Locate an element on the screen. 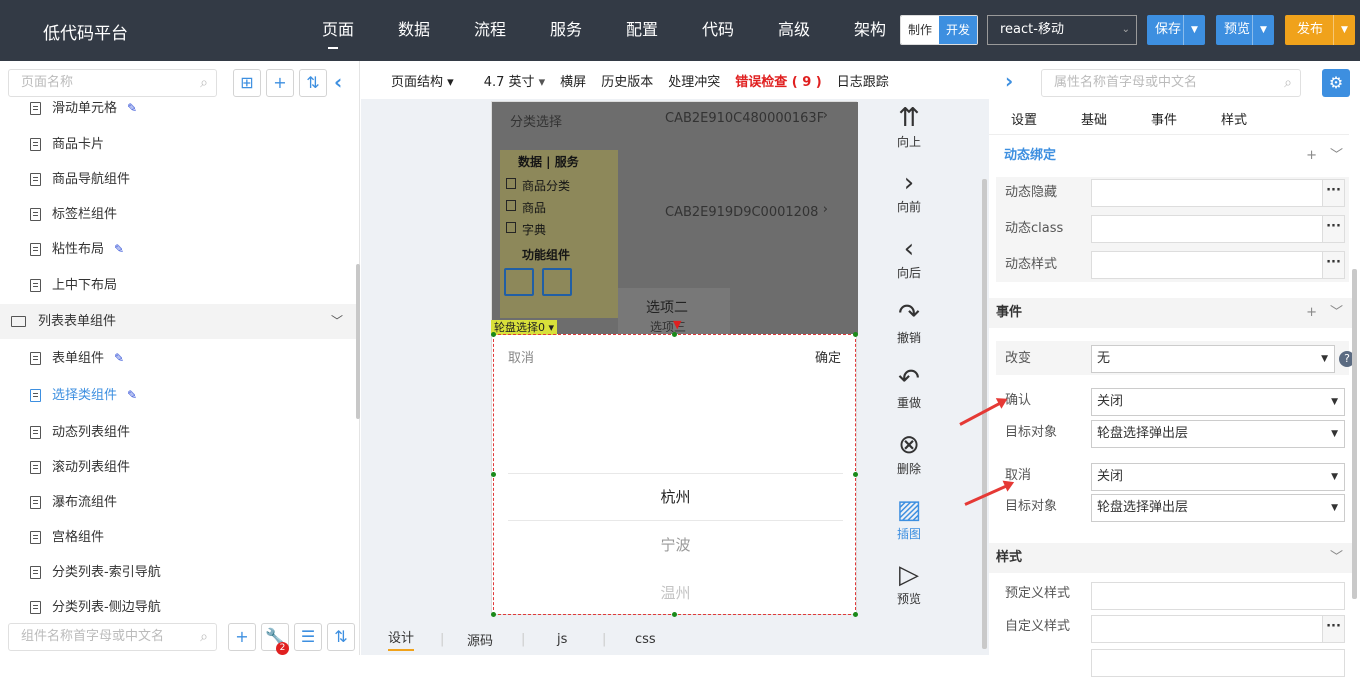 The image size is (1360, 677). screen-size-dropdown: 4.7 英寸 ▾ is located at coordinates (507, 80).